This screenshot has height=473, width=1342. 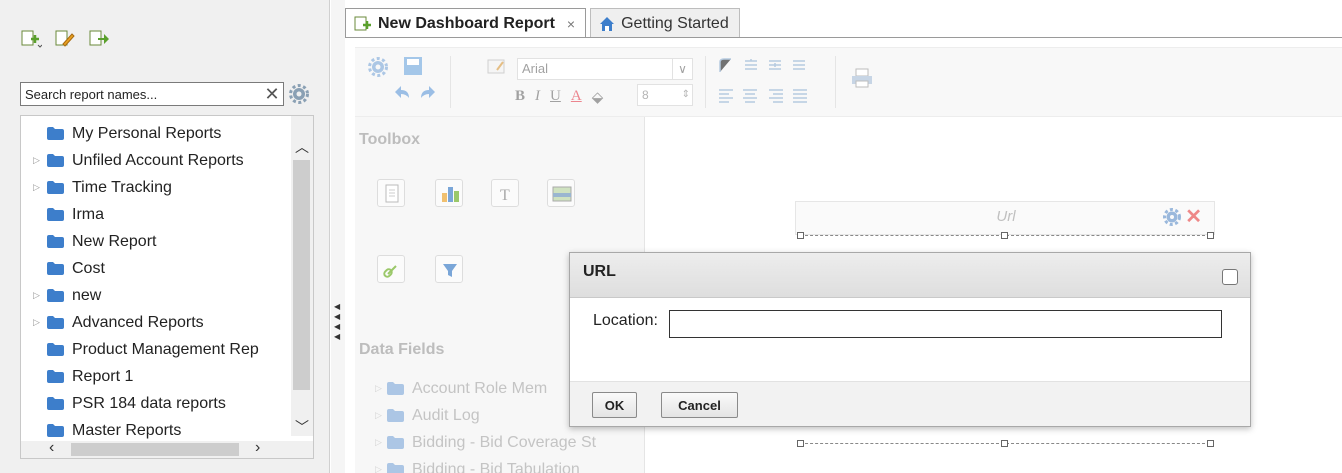 I want to click on dialog-header: URL, so click(x=910, y=275).